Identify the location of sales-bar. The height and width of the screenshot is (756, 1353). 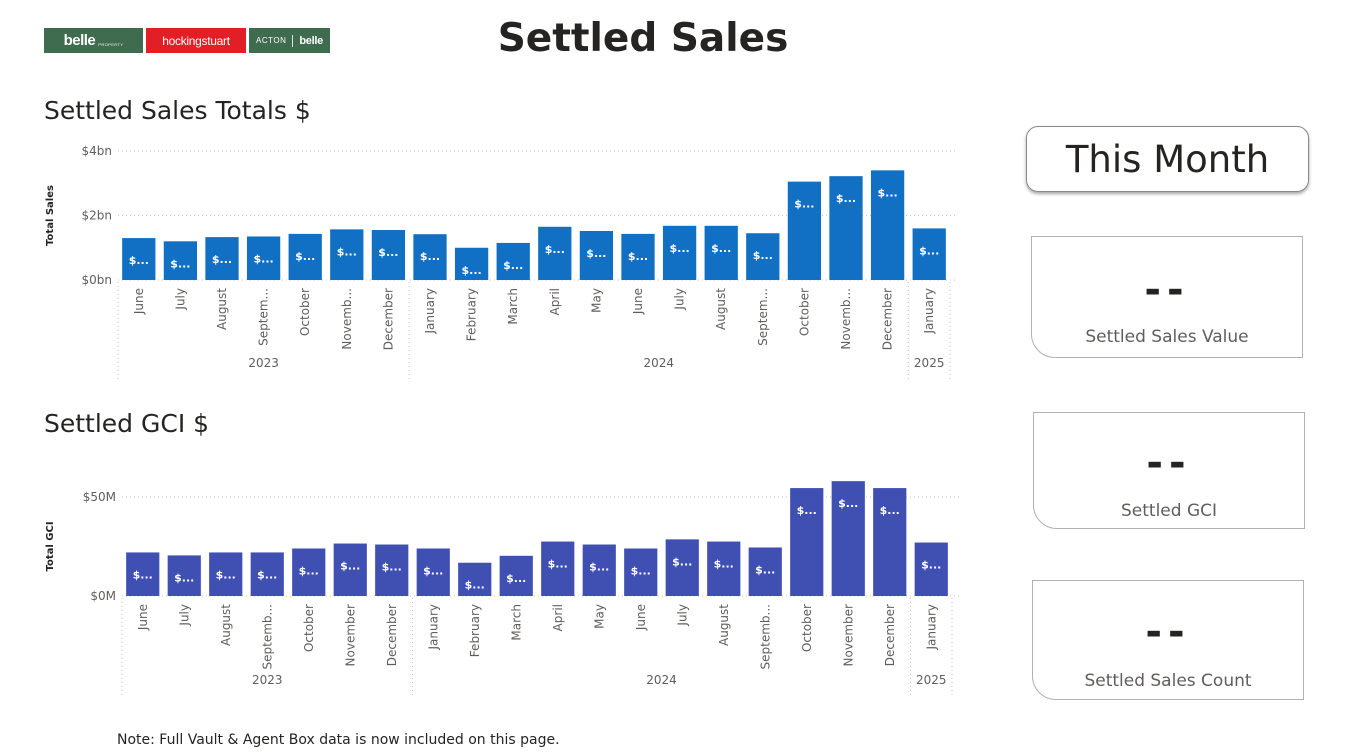
(804, 230).